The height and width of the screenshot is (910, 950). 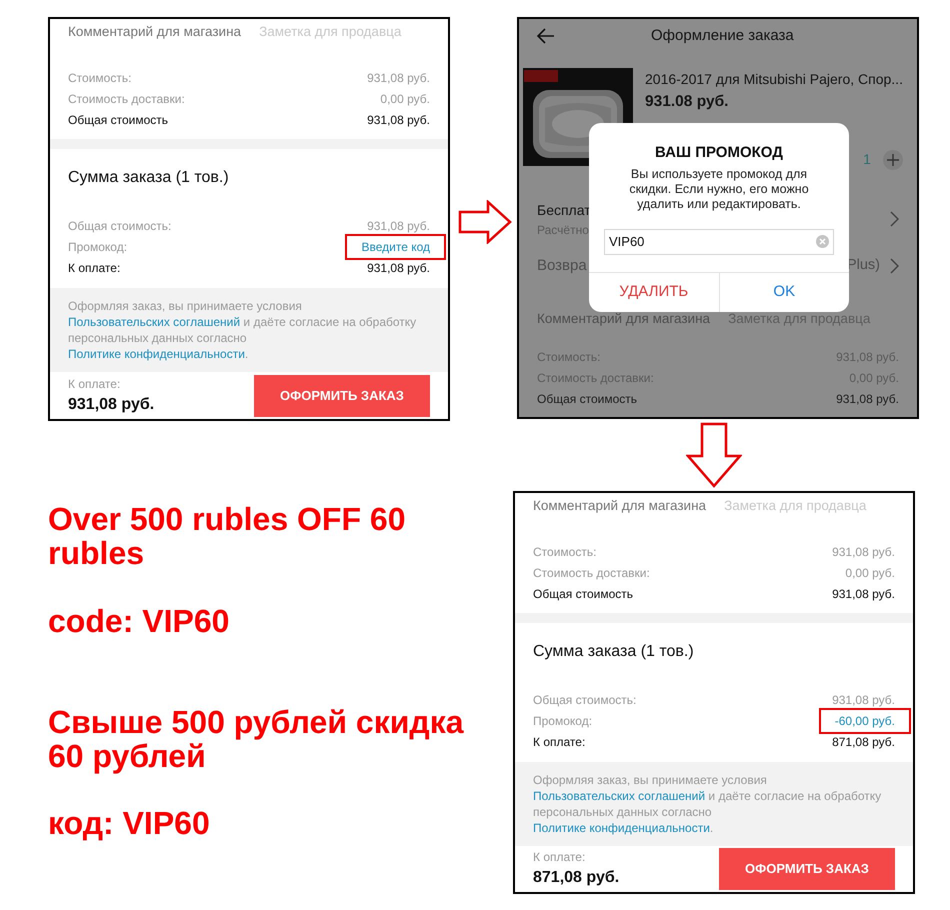 I want to click on promo-caption: Over 500 rubles OFF 60 rubles, so click(x=227, y=536).